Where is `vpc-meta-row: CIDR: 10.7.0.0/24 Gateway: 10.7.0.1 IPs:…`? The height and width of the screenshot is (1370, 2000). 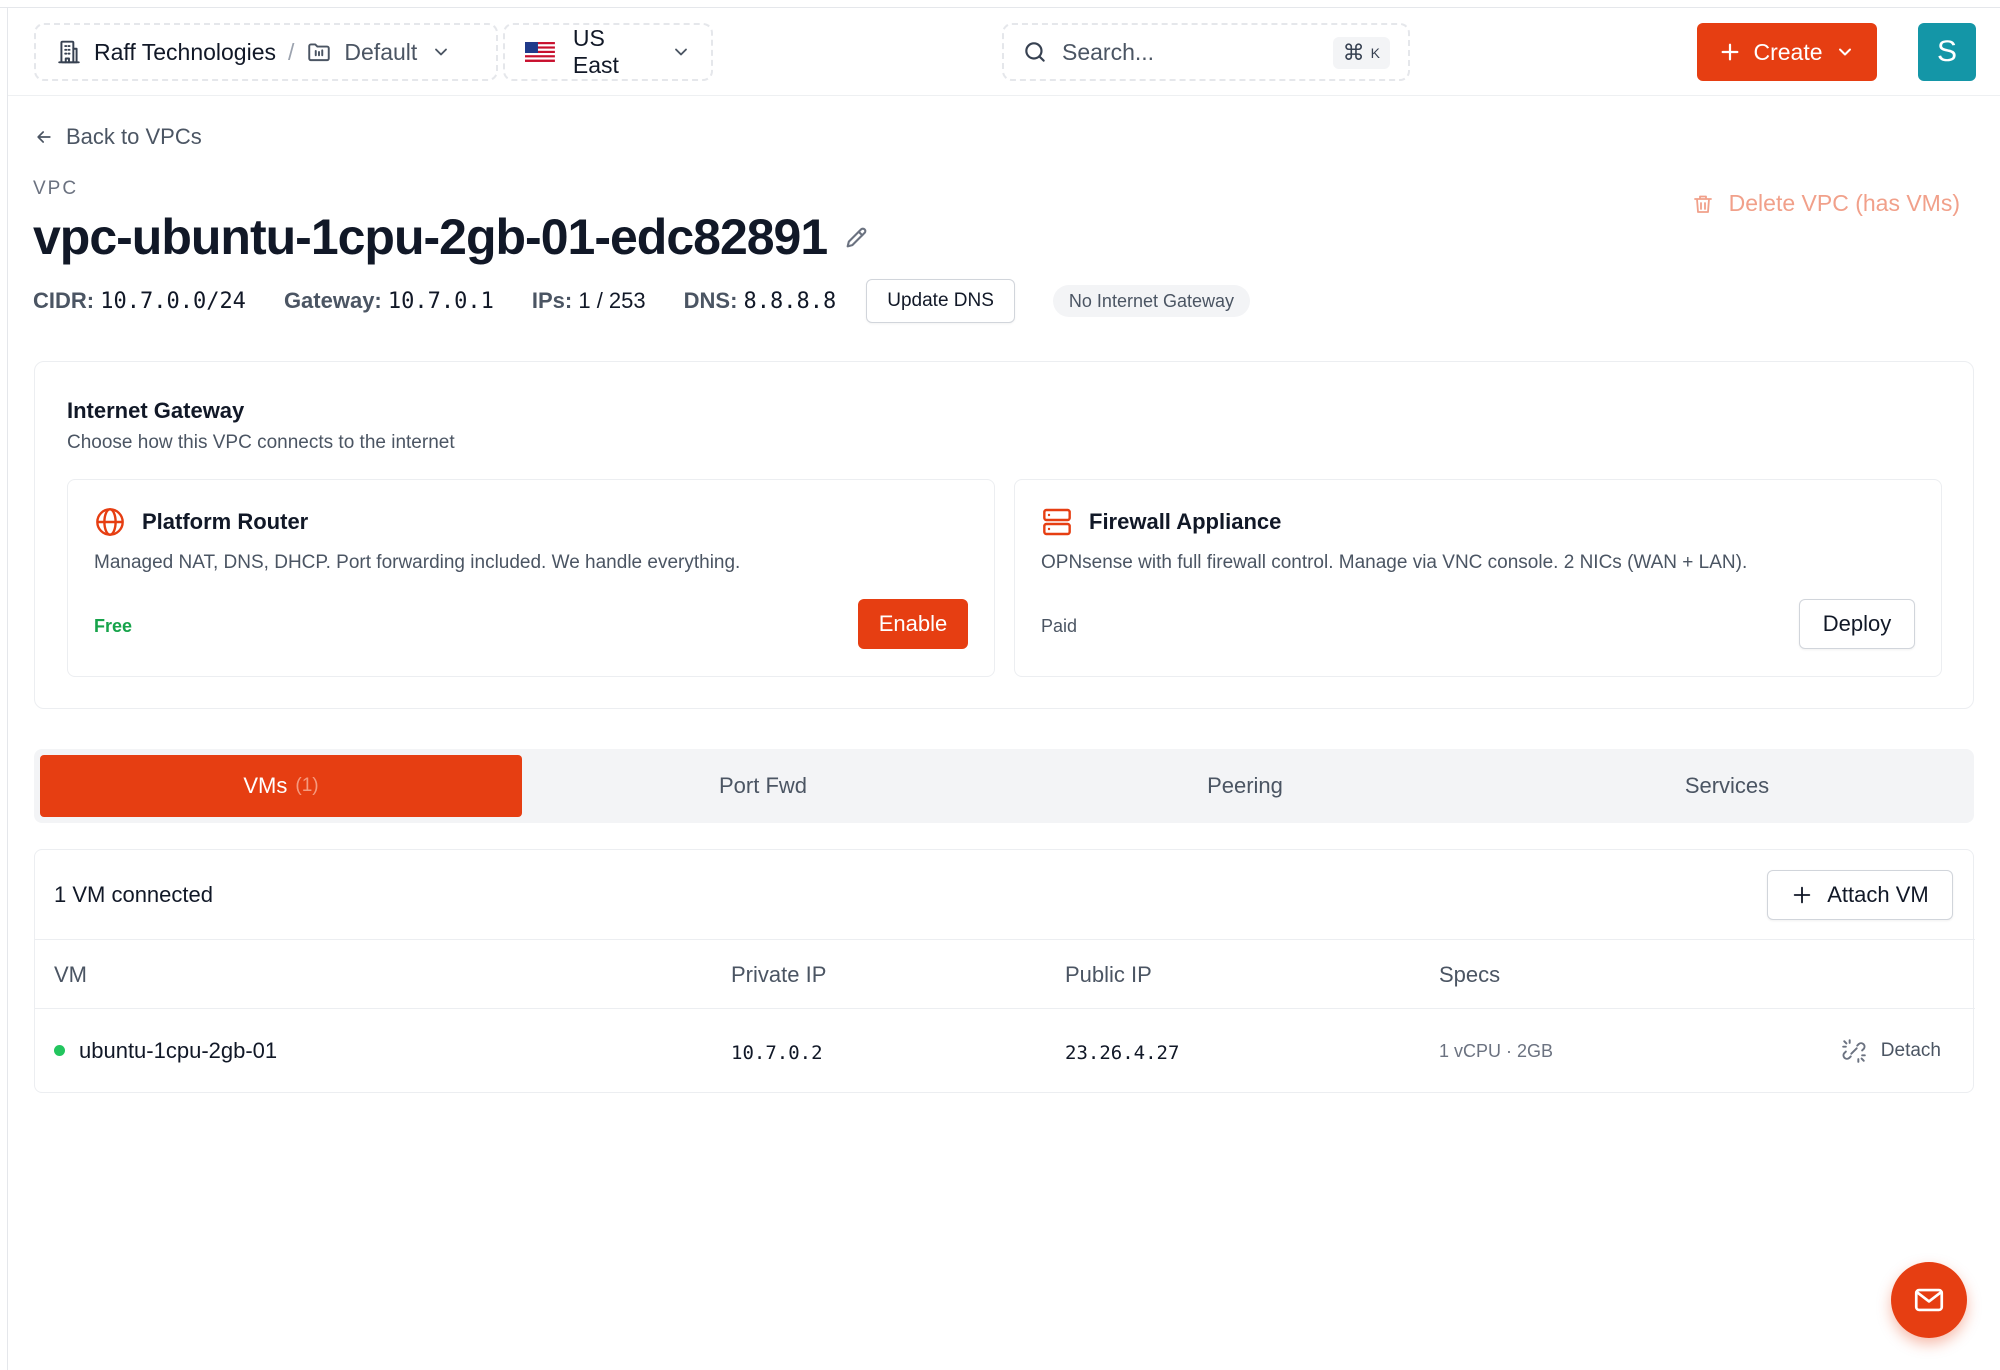
vpc-meta-row: CIDR: 10.7.0.0/24 Gateway: 10.7.0.1 IPs:… is located at coordinates (642, 301).